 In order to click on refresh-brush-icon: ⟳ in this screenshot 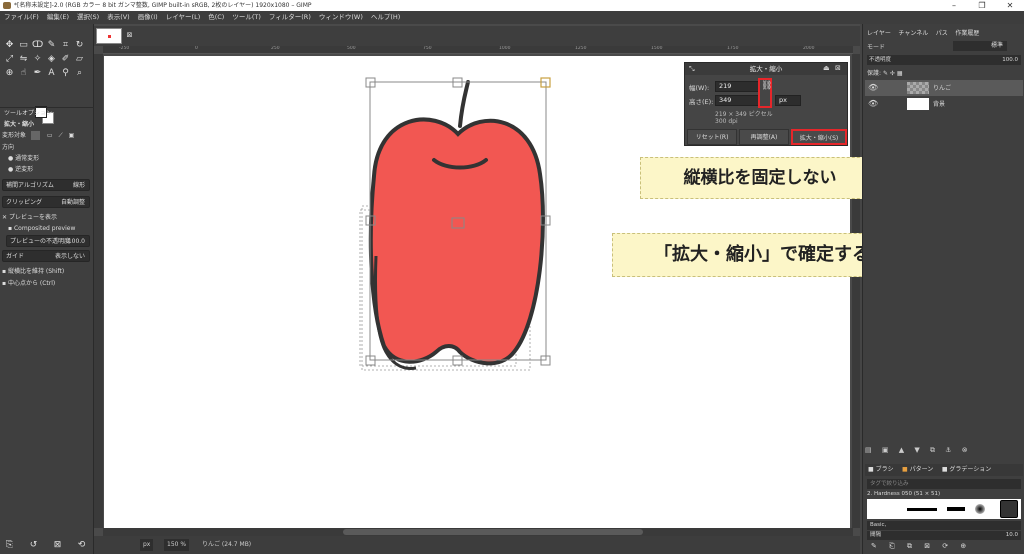, I will do `click(945, 546)`.